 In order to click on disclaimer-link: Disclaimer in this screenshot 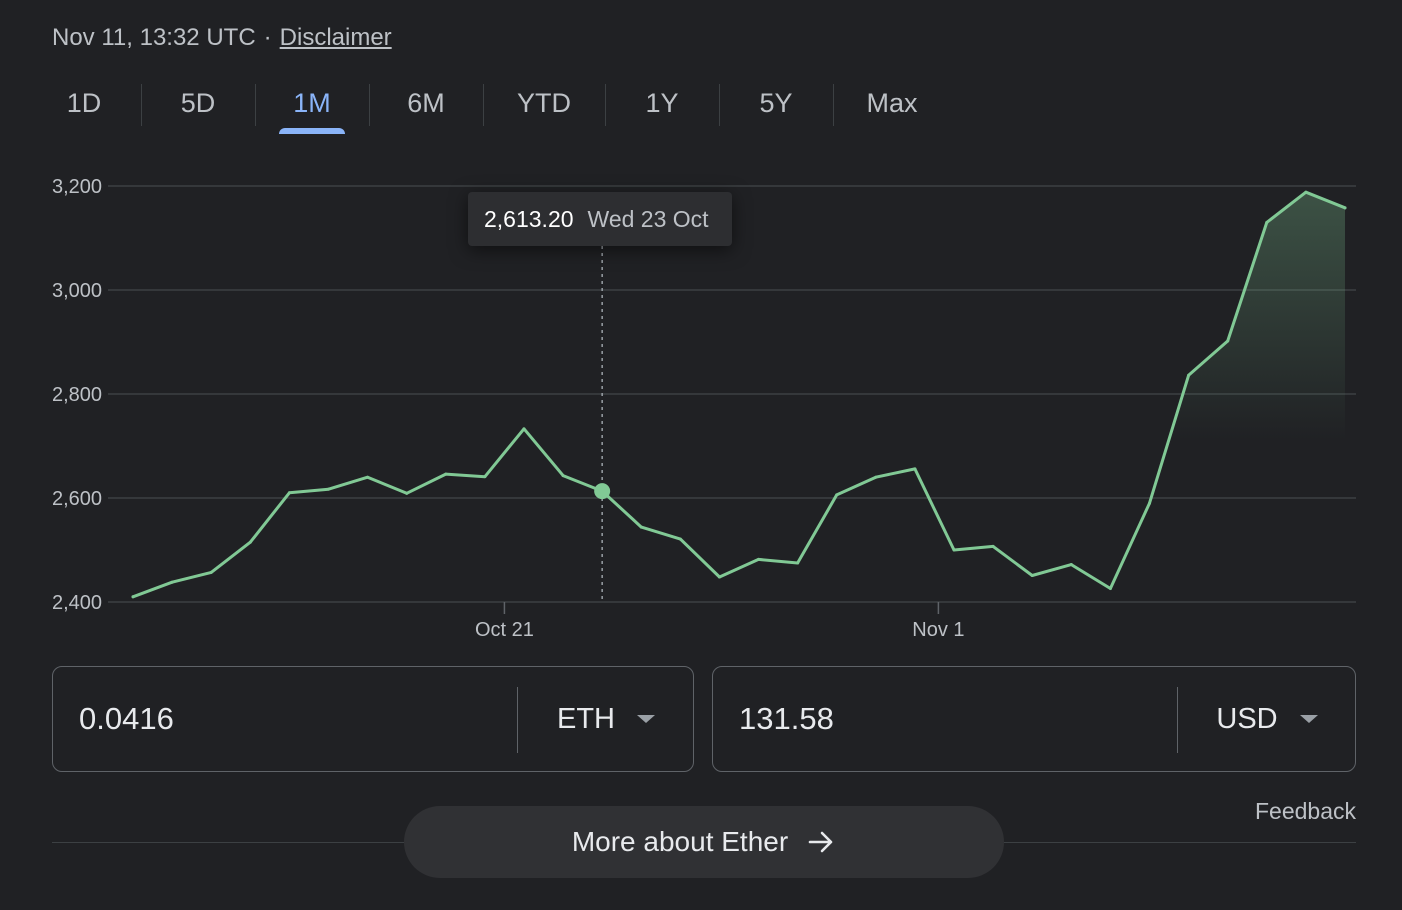, I will do `click(336, 37)`.